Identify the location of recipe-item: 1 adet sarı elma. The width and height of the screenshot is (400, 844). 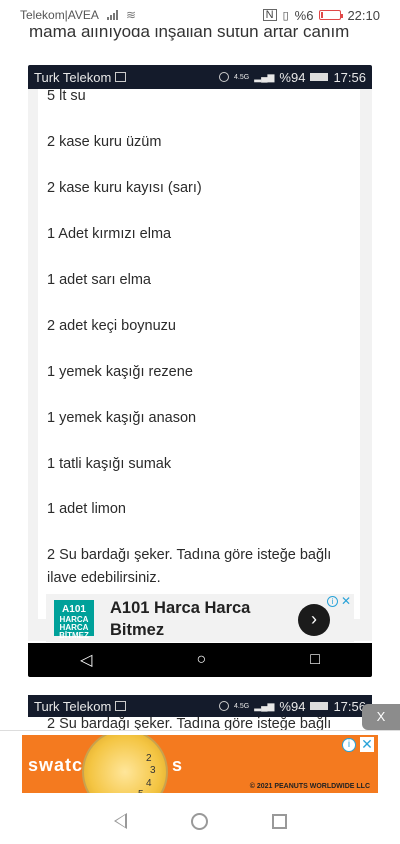
(99, 280).